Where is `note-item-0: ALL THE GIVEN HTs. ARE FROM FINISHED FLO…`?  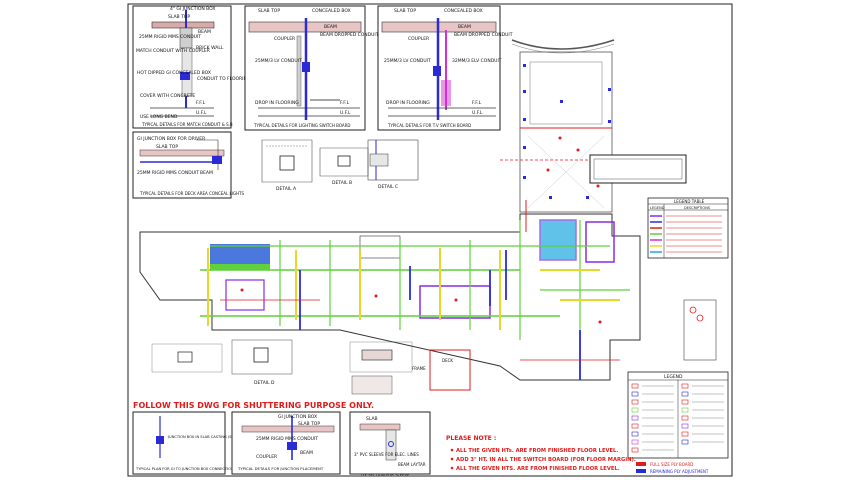
note-item-0: ALL THE GIVEN HTs. ARE FROM FINISHED FLO… is located at coordinates (537, 451).